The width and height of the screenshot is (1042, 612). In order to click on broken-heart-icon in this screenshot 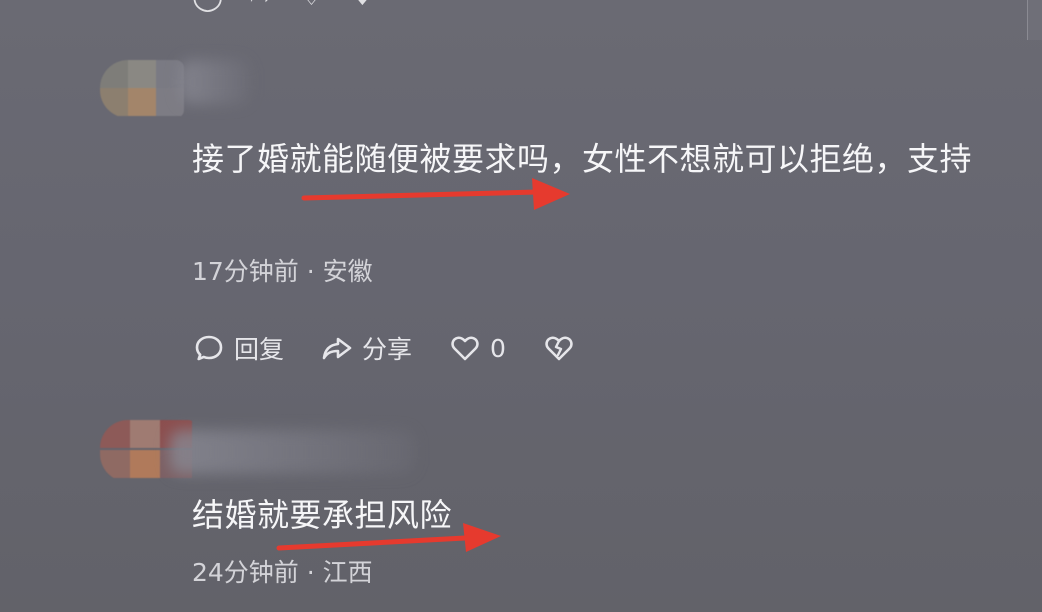, I will do `click(559, 348)`.